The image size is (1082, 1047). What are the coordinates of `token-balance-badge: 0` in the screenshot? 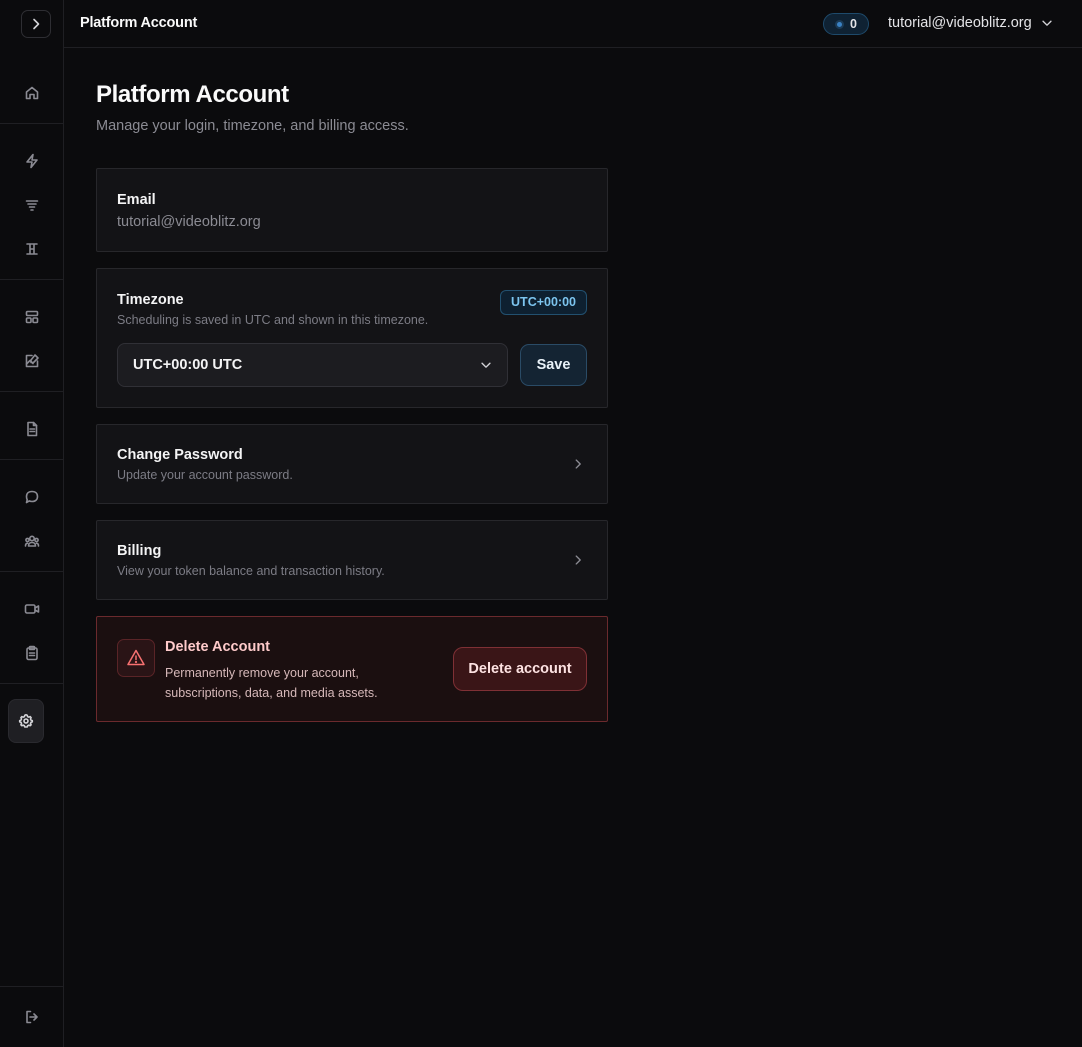 It's located at (846, 24).